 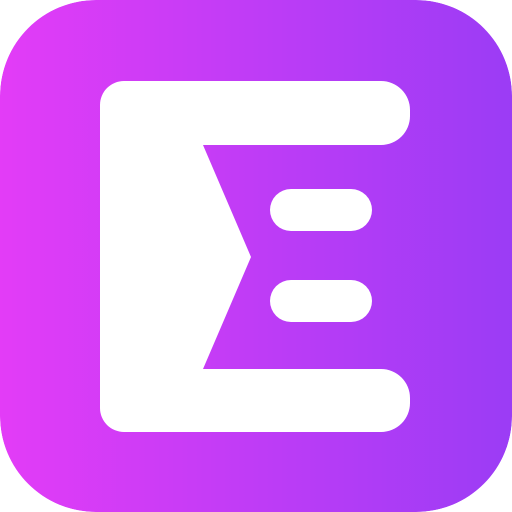 I want to click on letter-e-upper-bar, so click(x=321, y=210).